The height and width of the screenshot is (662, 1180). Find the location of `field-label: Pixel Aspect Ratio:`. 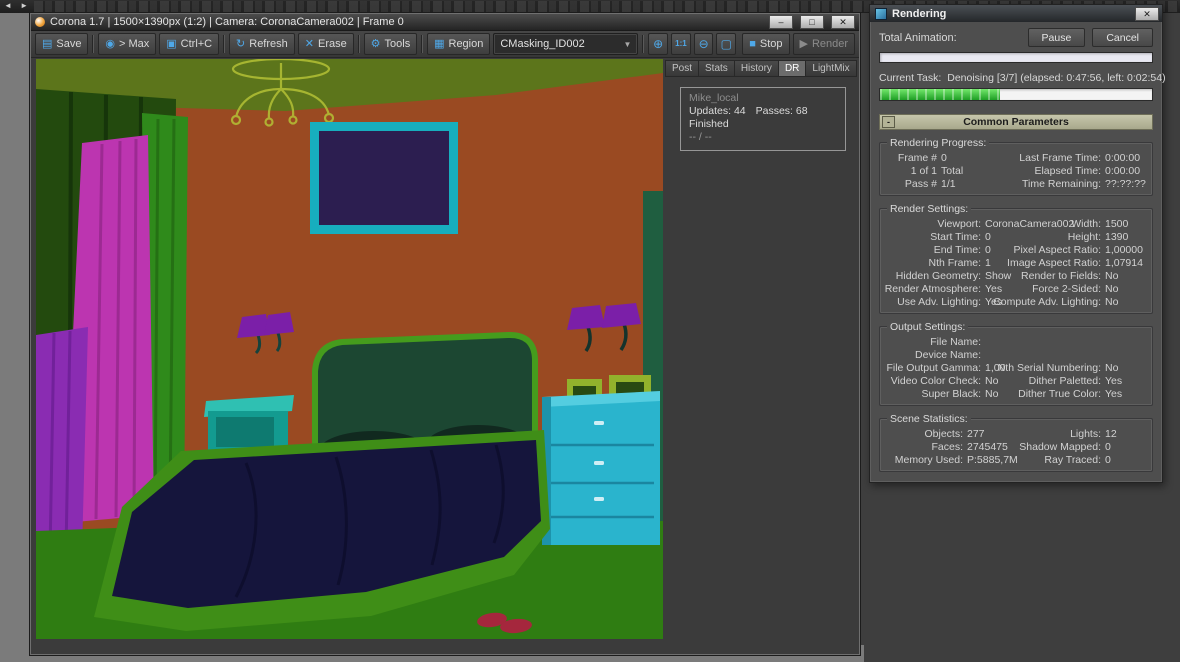

field-label: Pixel Aspect Ratio: is located at coordinates (1057, 250).